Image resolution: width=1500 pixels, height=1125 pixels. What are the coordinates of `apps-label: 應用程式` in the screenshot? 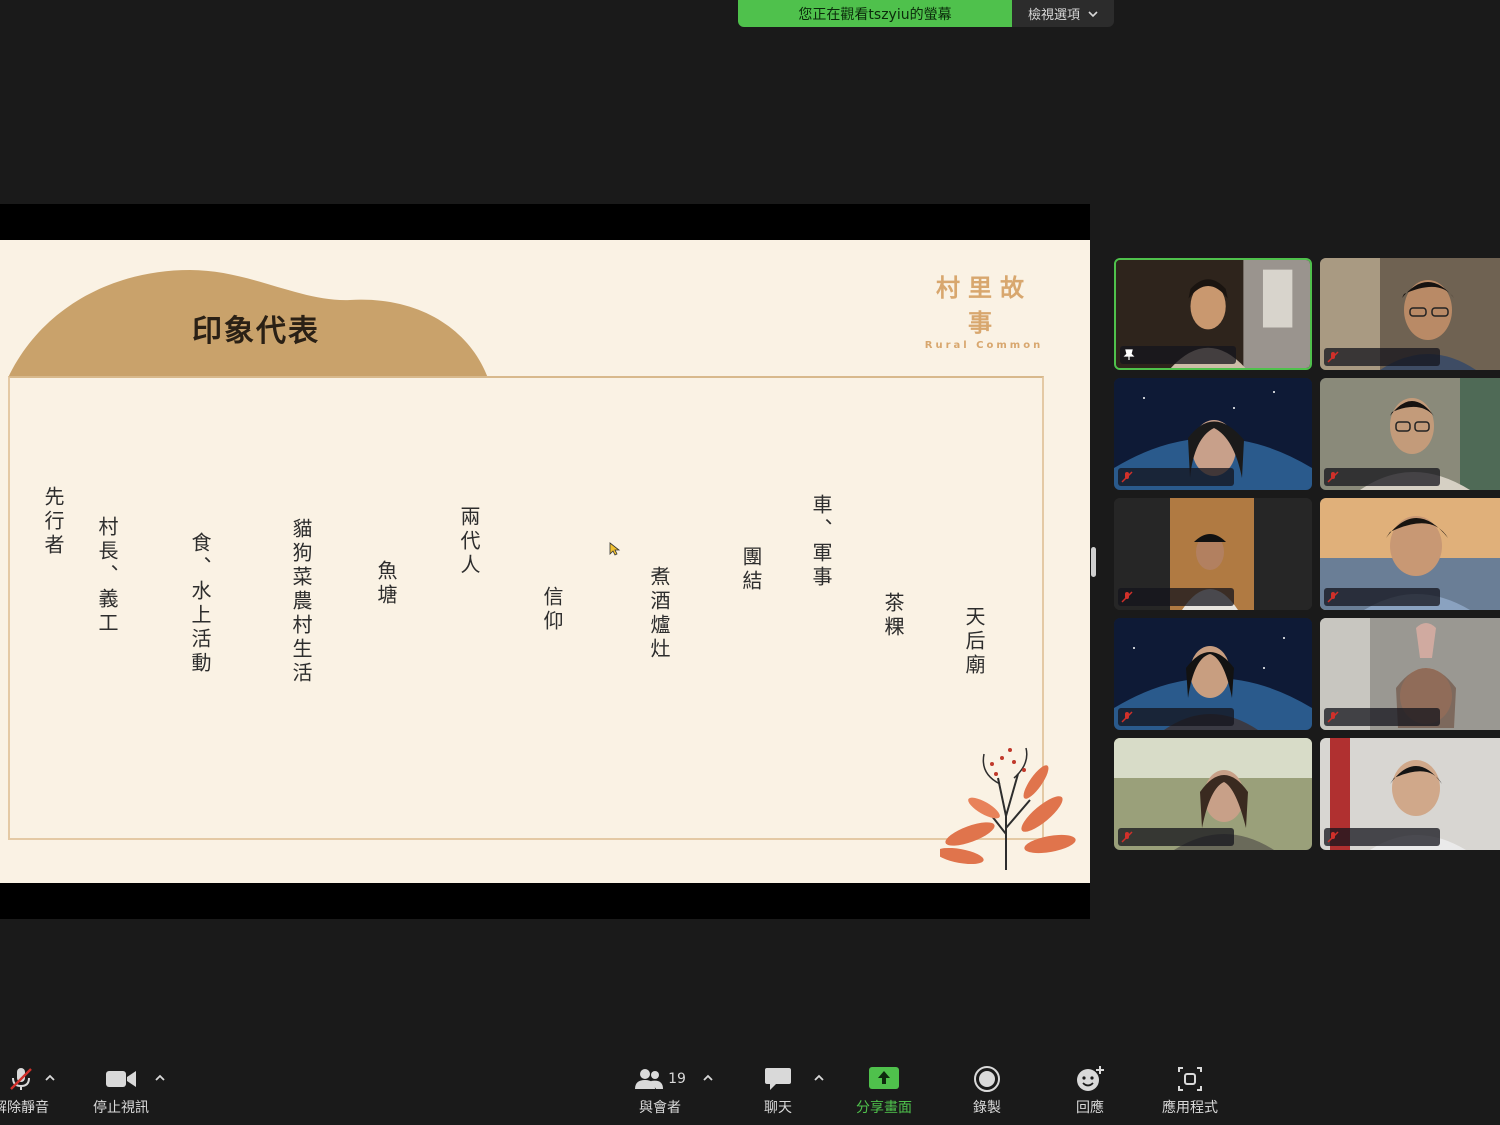 It's located at (1190, 1108).